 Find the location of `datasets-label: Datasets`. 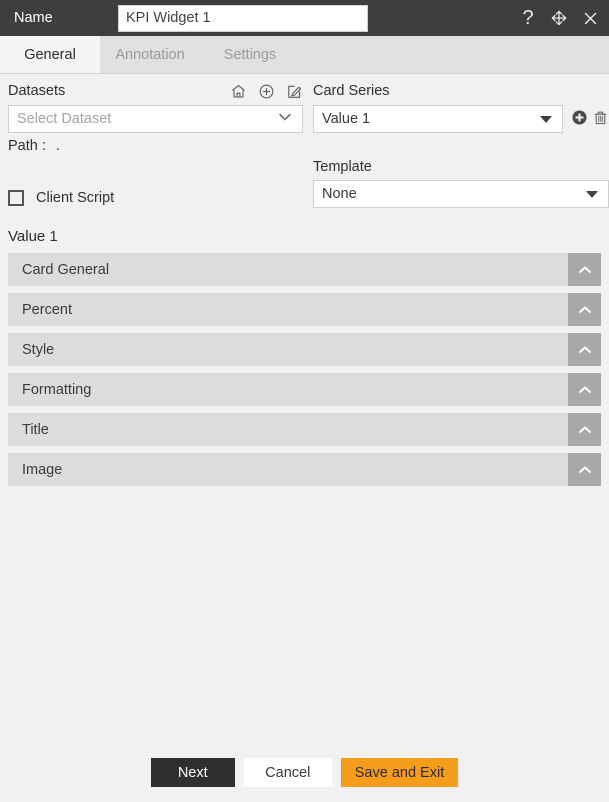

datasets-label: Datasets is located at coordinates (37, 91).